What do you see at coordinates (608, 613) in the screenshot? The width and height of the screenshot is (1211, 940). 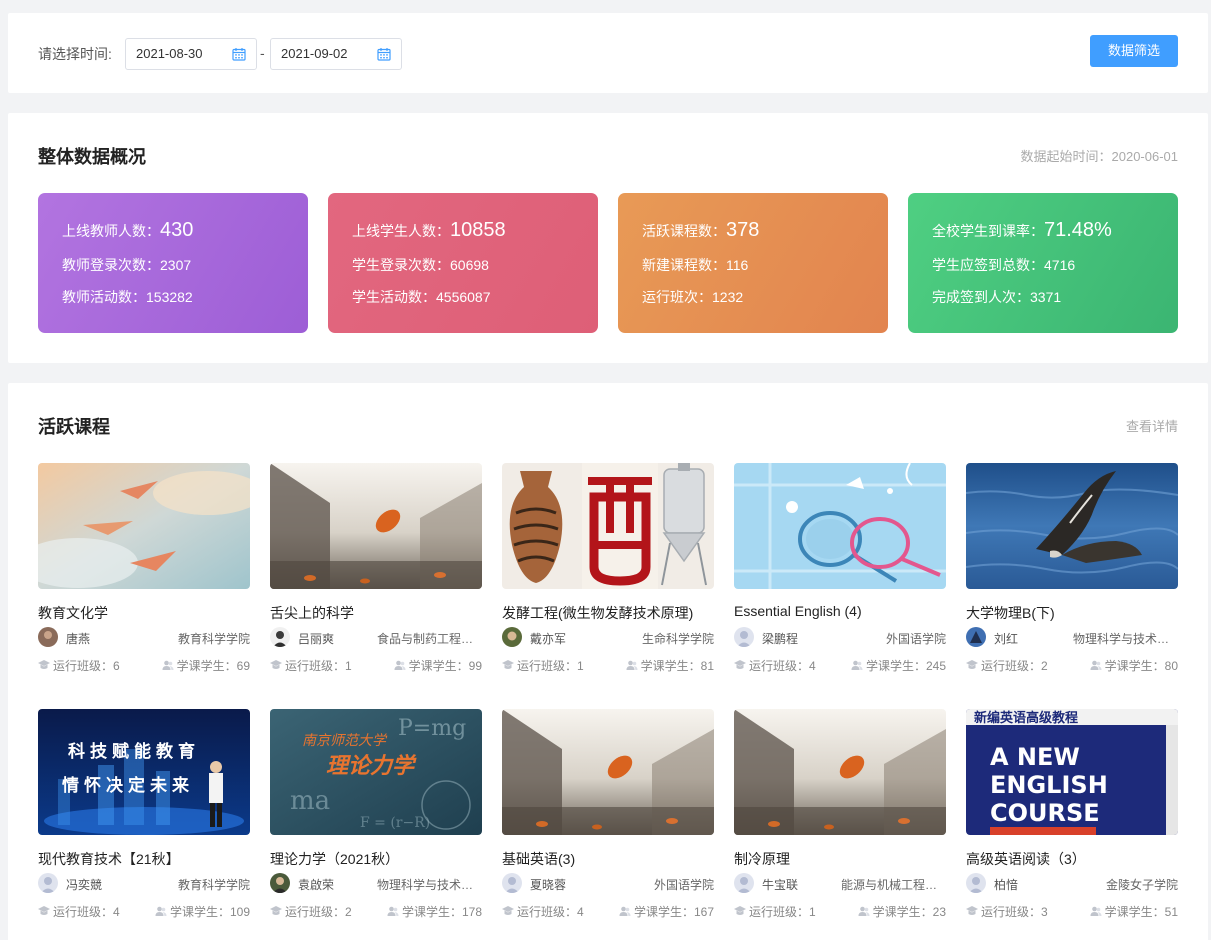 I see `course-name: 发酵工程(微生物发酵技术原理)` at bounding box center [608, 613].